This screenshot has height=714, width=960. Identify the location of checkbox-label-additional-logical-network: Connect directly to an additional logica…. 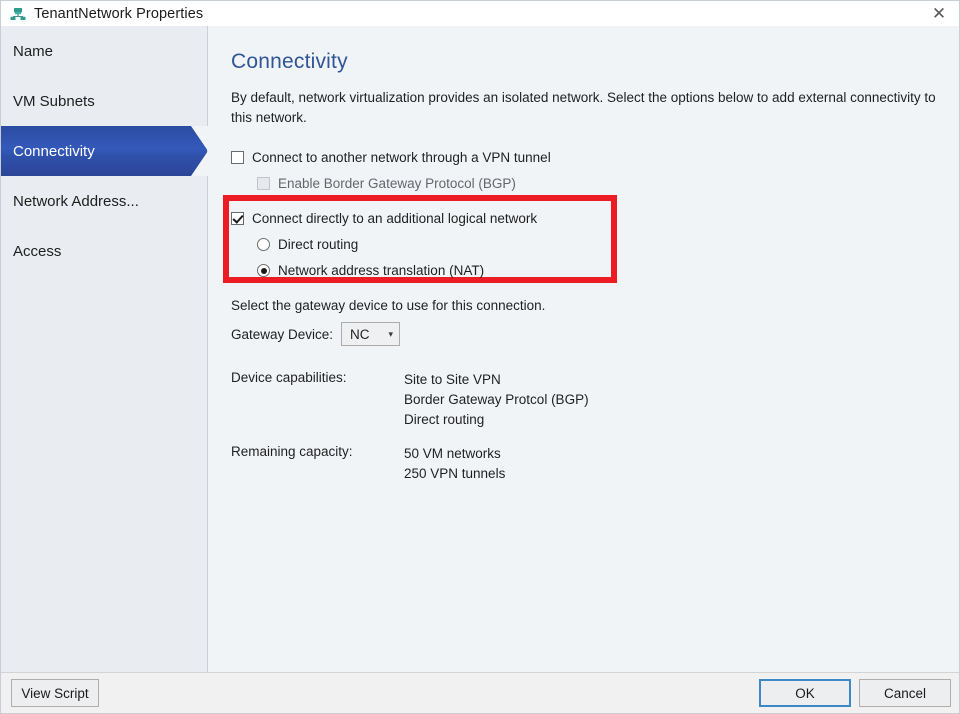
(395, 218).